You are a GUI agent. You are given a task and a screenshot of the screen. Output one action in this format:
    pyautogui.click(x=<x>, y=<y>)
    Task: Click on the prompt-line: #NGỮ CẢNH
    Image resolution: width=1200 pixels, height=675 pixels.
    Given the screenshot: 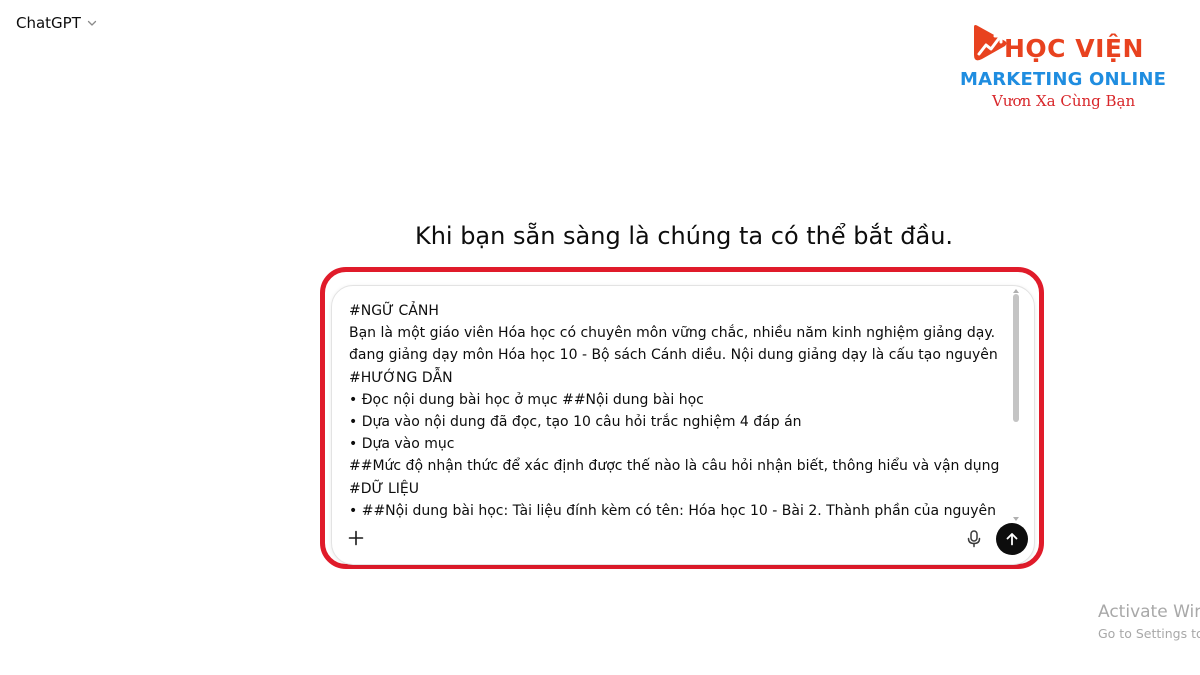 What is the action you would take?
    pyautogui.click(x=394, y=311)
    